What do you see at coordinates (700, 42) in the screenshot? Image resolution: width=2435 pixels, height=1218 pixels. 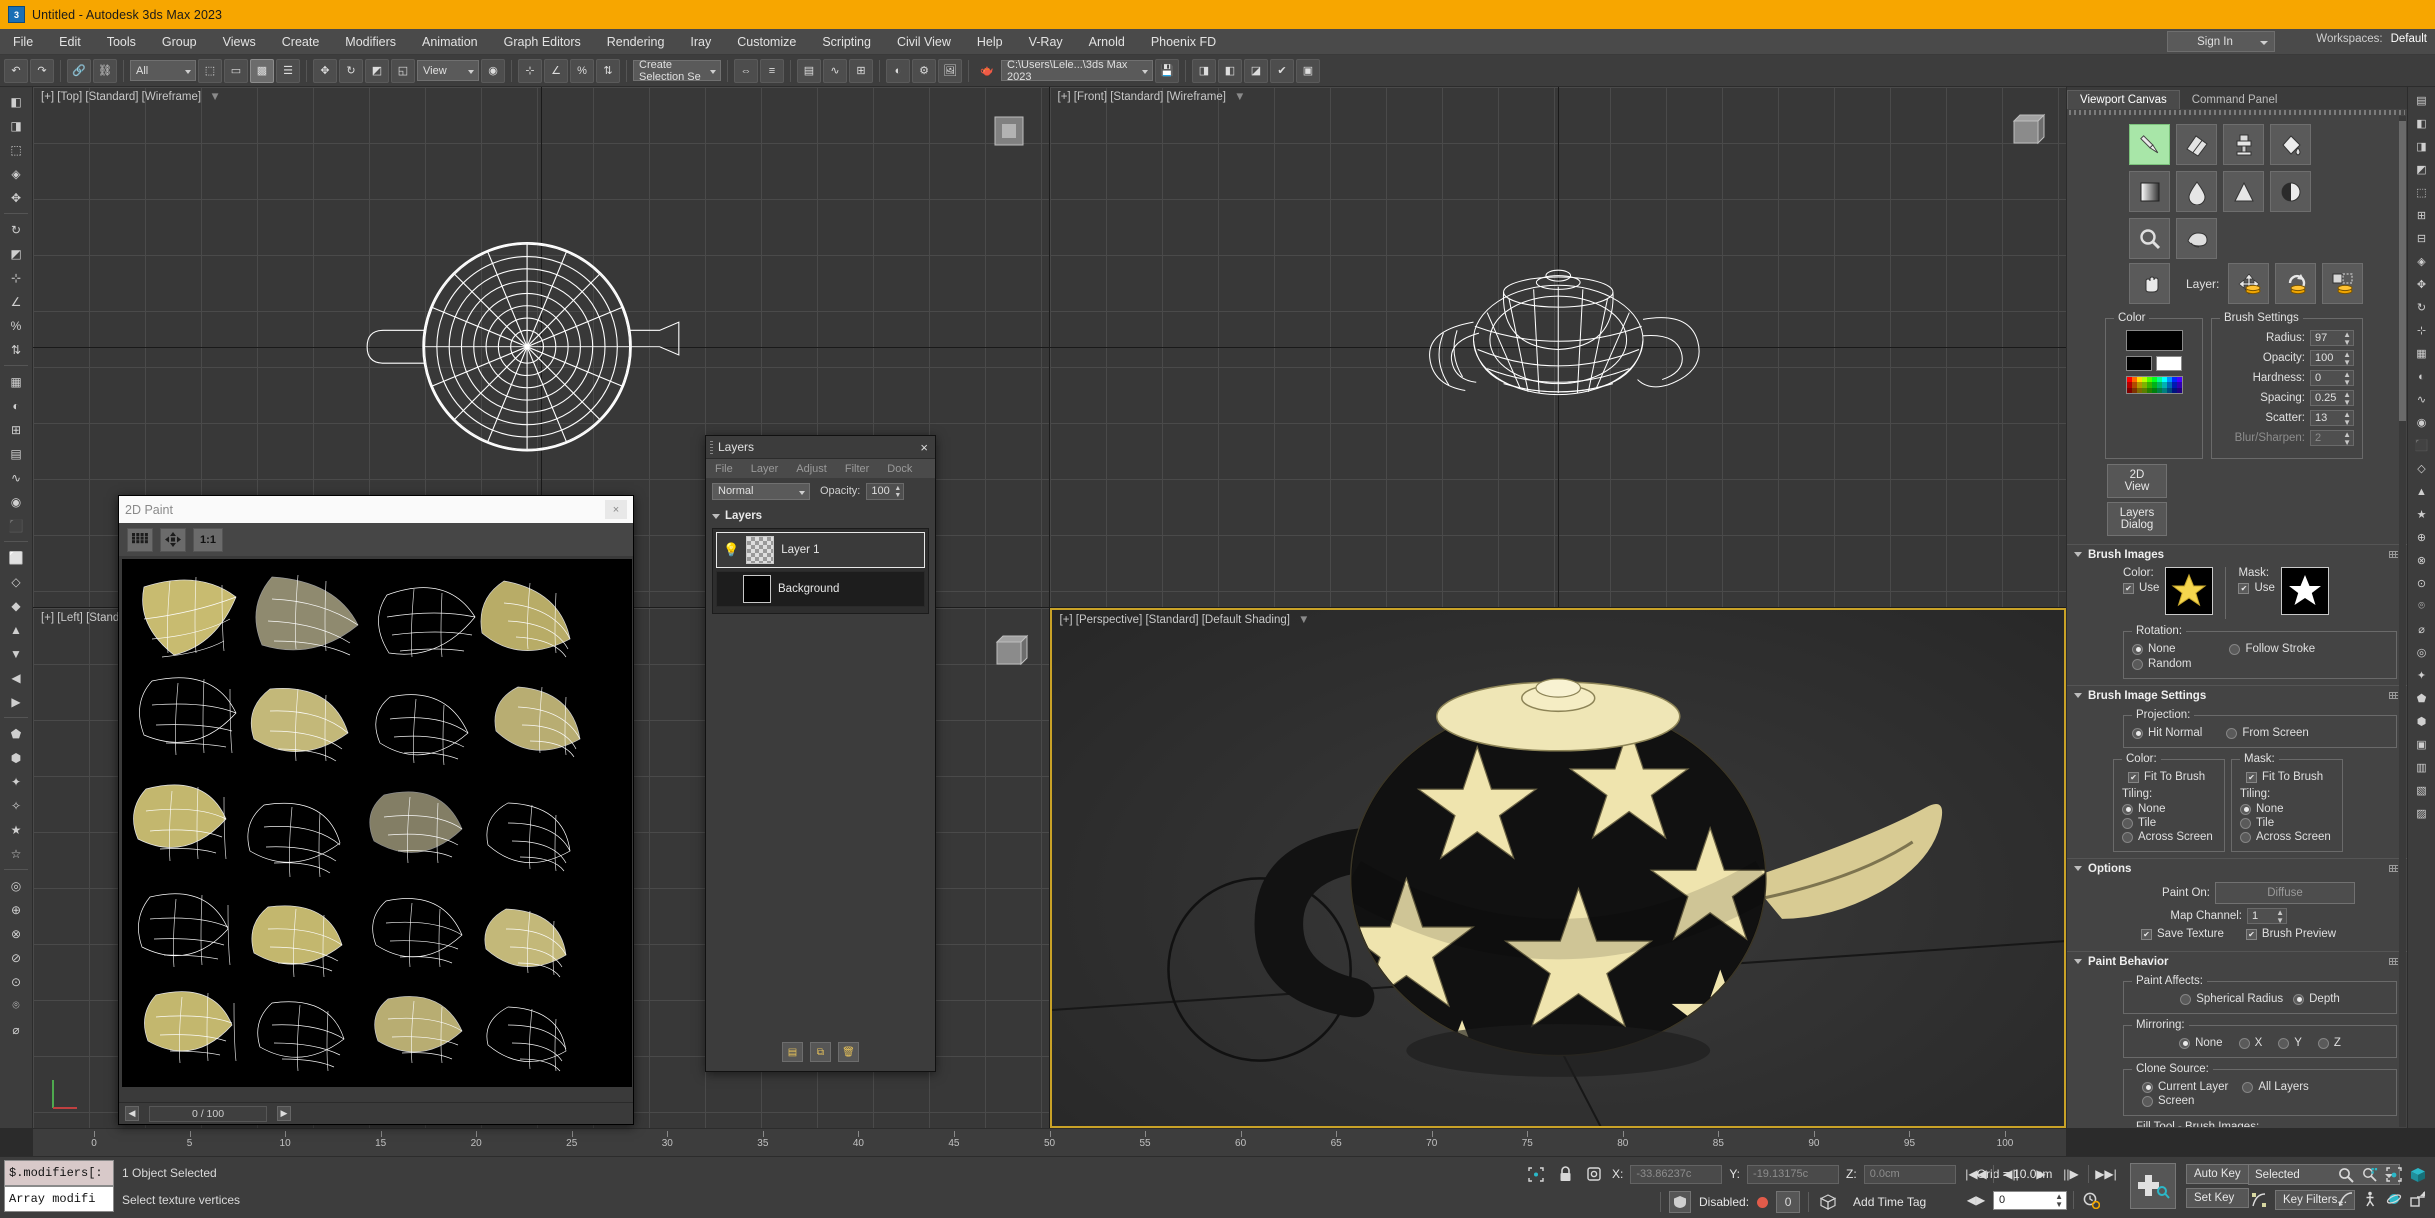 I see `menu-item-iray: Iray` at bounding box center [700, 42].